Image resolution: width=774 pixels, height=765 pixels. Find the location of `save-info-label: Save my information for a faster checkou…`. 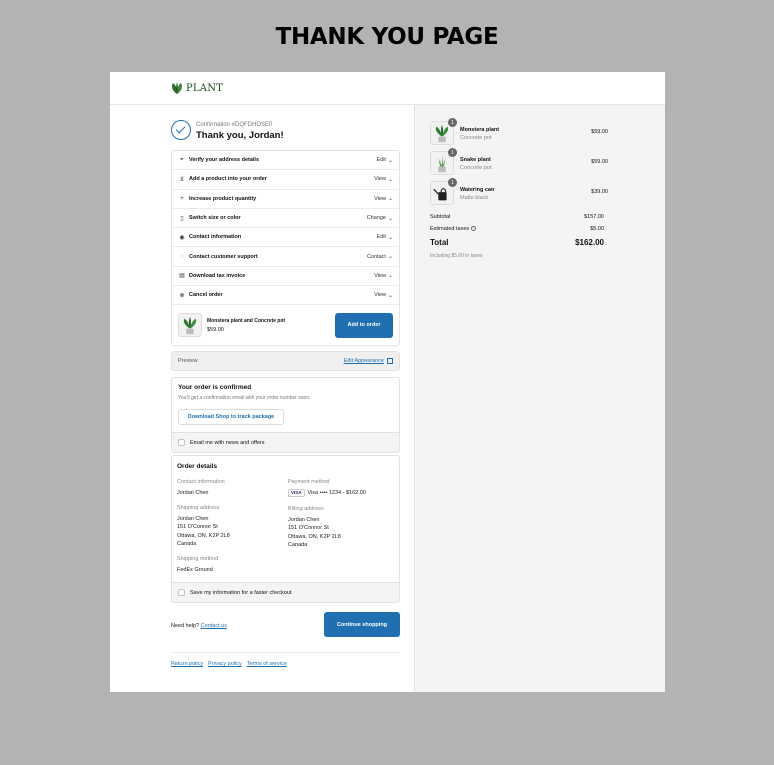

save-info-label: Save my information for a faster checkou… is located at coordinates (241, 592).